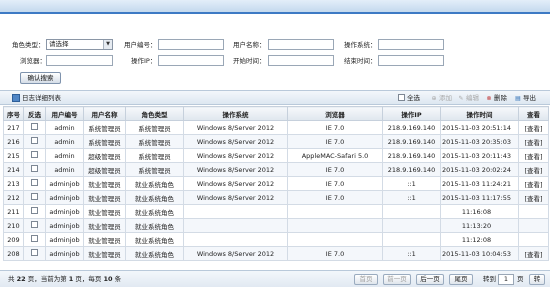 The width and height of the screenshot is (550, 288). What do you see at coordinates (411, 113) in the screenshot?
I see `col-header-ip: 操作IP` at bounding box center [411, 113].